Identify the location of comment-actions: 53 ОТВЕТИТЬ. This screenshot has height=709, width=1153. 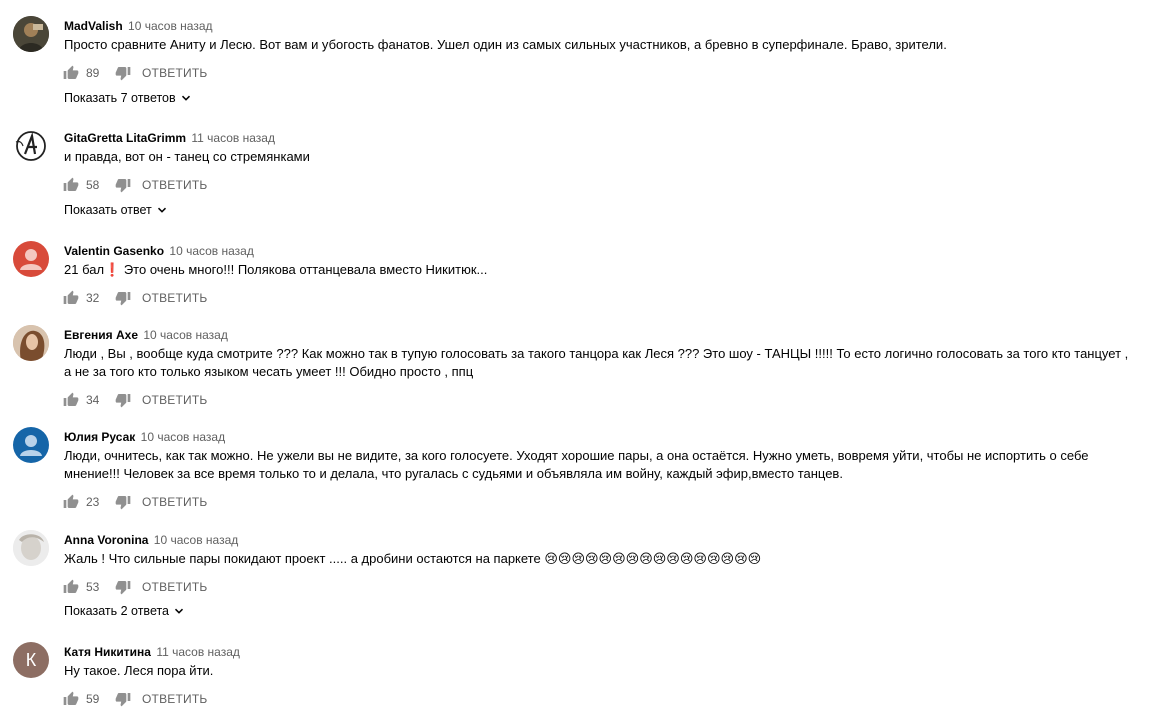
(134, 587).